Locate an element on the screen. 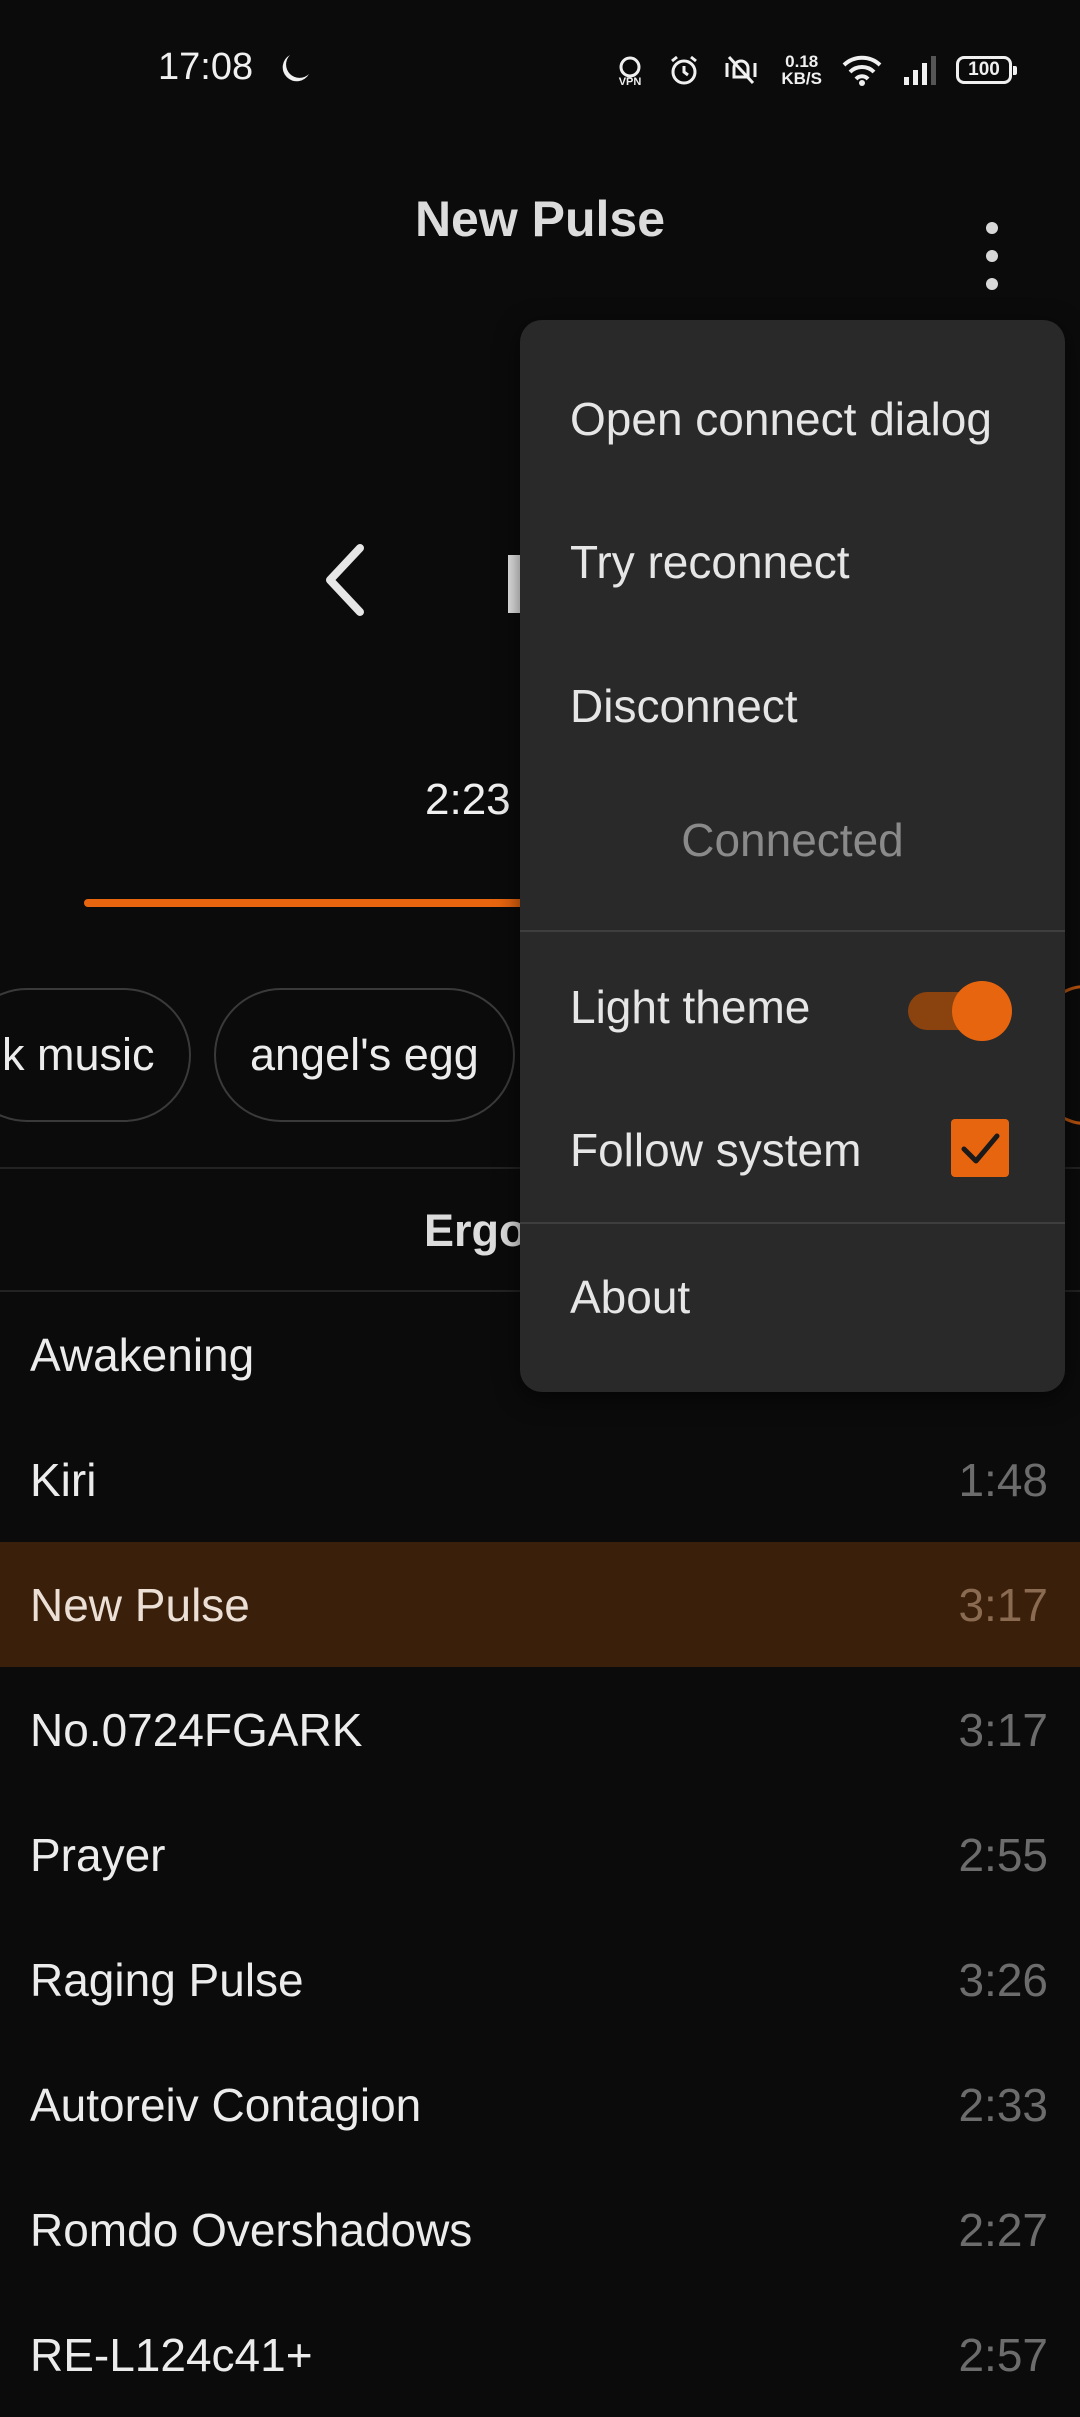  track-name: No.0724FGARK is located at coordinates (196, 1730).